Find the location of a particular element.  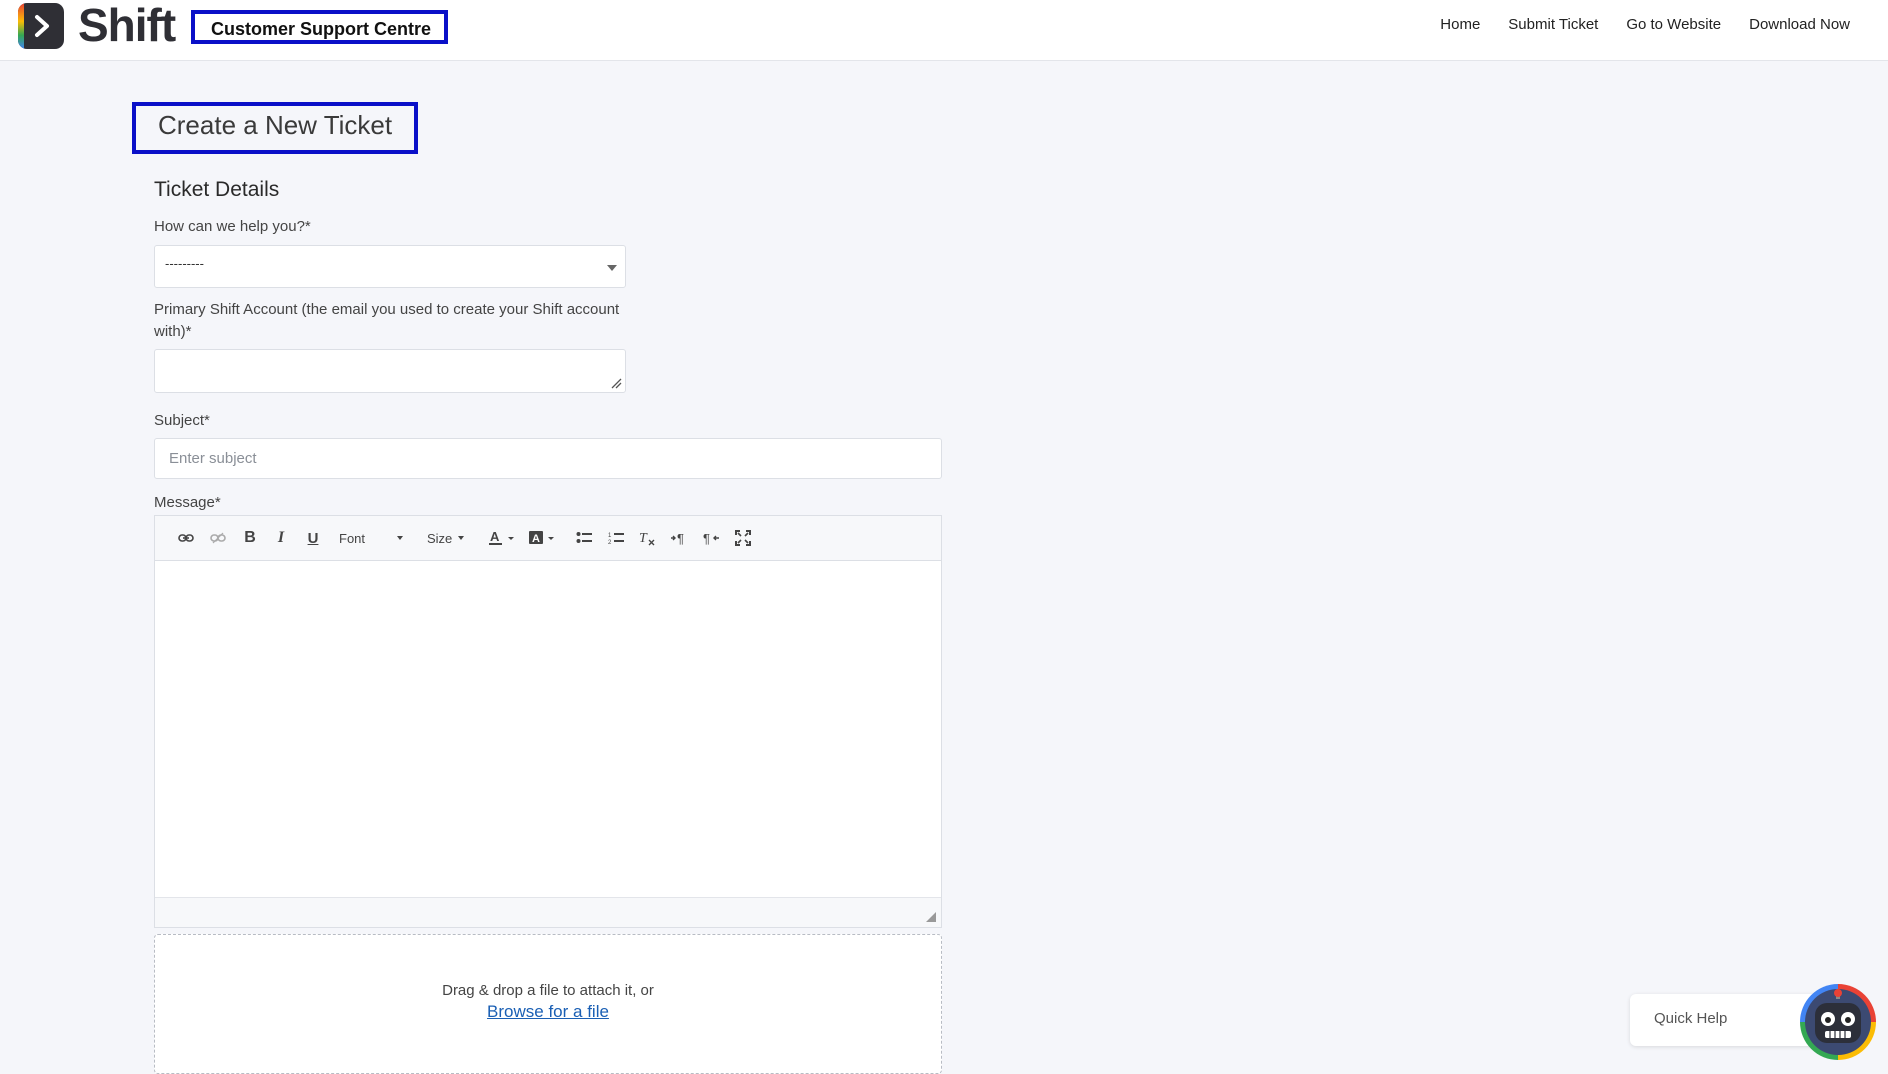

link-icon is located at coordinates (186, 538).